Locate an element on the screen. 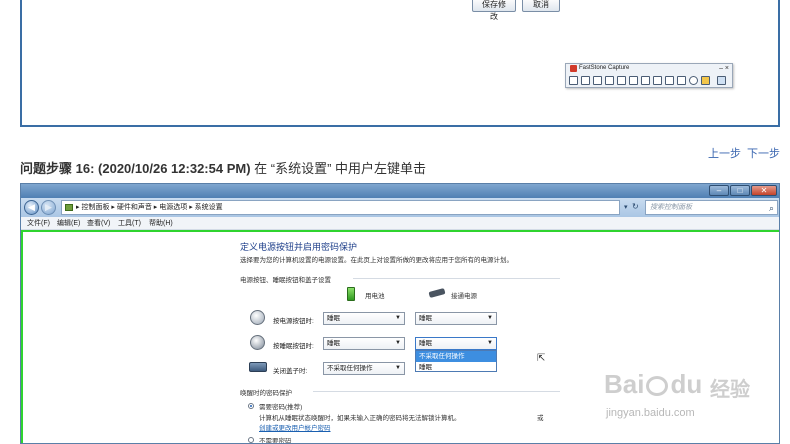  dropdown-options-list: 不采取任何操作 睡眠 is located at coordinates (456, 361).